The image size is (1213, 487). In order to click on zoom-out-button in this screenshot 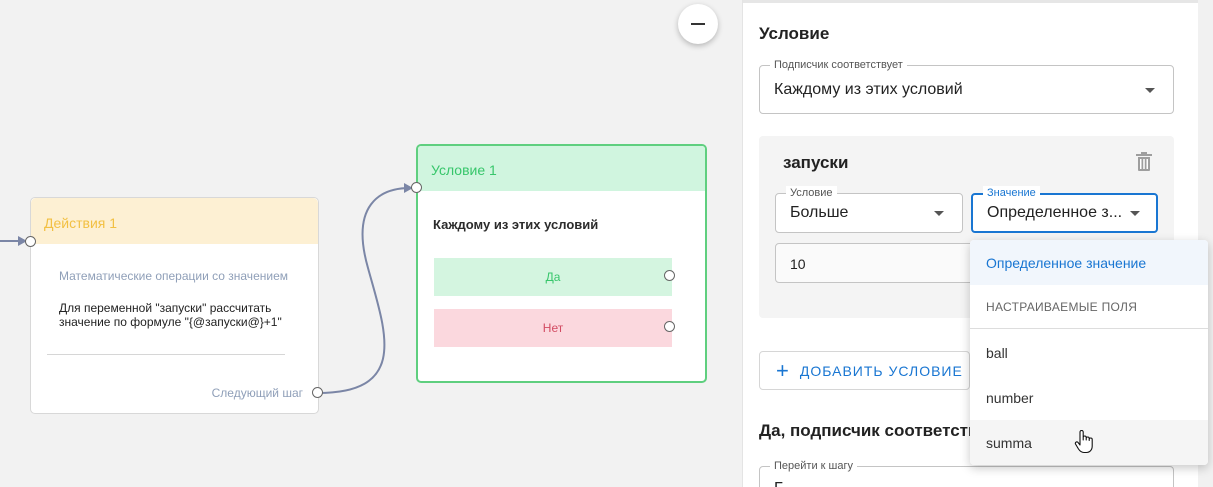, I will do `click(698, 24)`.